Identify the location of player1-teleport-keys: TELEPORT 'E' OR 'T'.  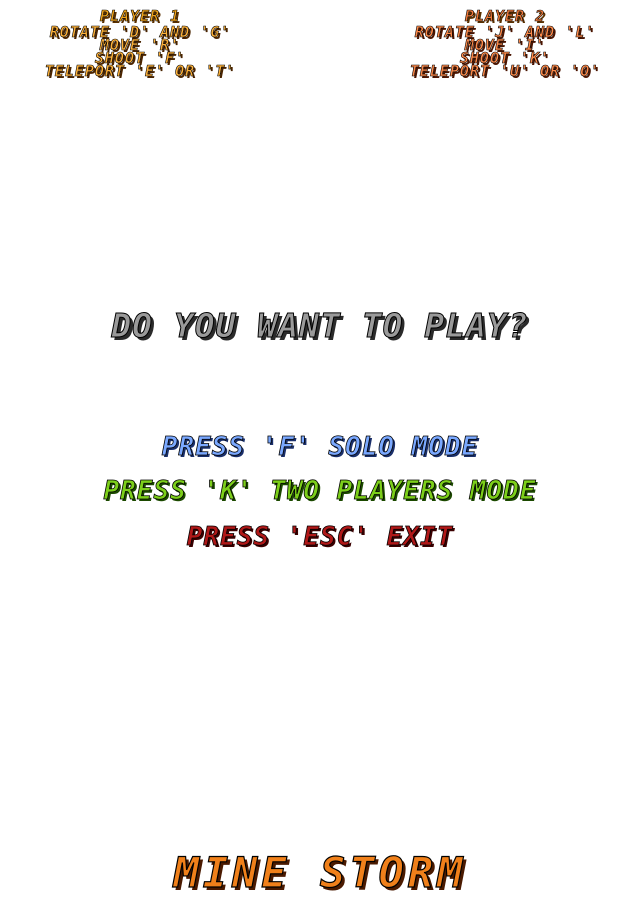
(140, 71).